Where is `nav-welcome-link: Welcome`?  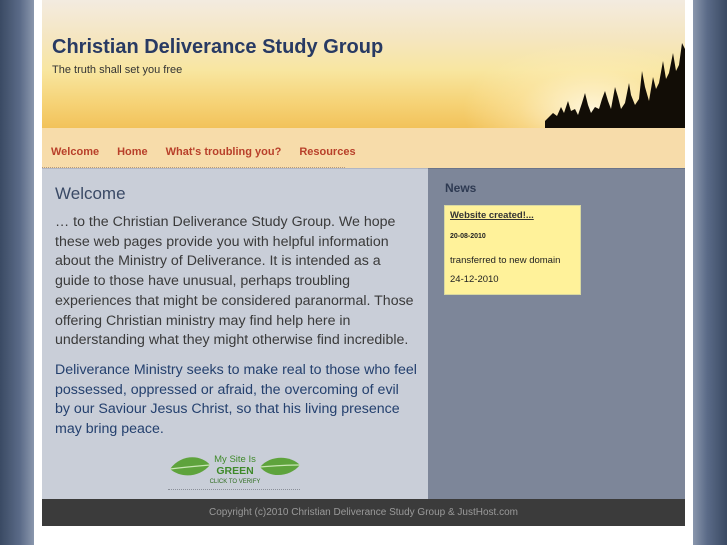
nav-welcome-link: Welcome is located at coordinates (75, 152).